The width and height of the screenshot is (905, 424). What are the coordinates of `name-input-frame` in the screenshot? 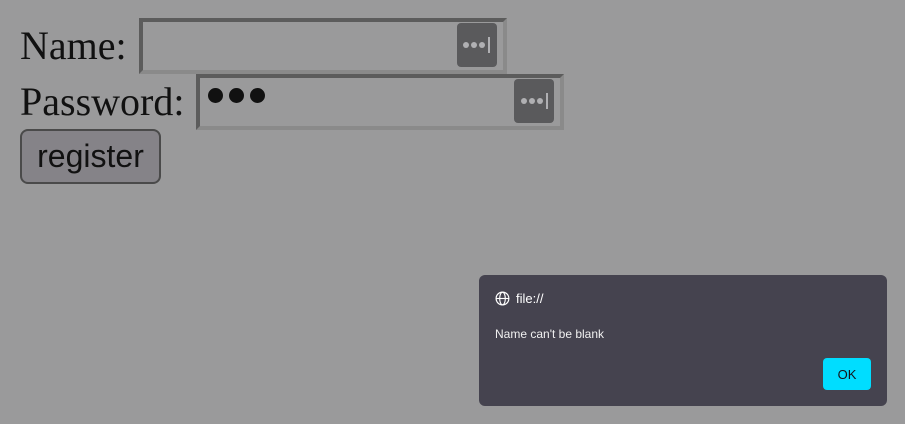 It's located at (322, 46).